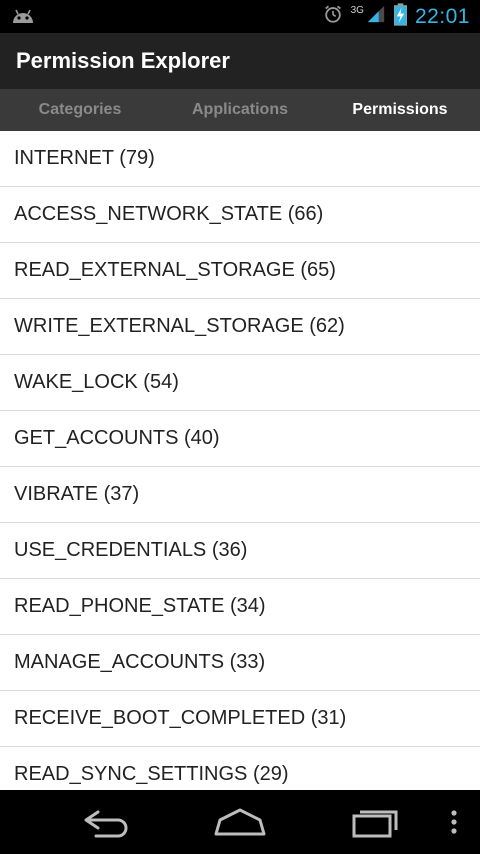  I want to click on tab-applications: Applications, so click(240, 110).